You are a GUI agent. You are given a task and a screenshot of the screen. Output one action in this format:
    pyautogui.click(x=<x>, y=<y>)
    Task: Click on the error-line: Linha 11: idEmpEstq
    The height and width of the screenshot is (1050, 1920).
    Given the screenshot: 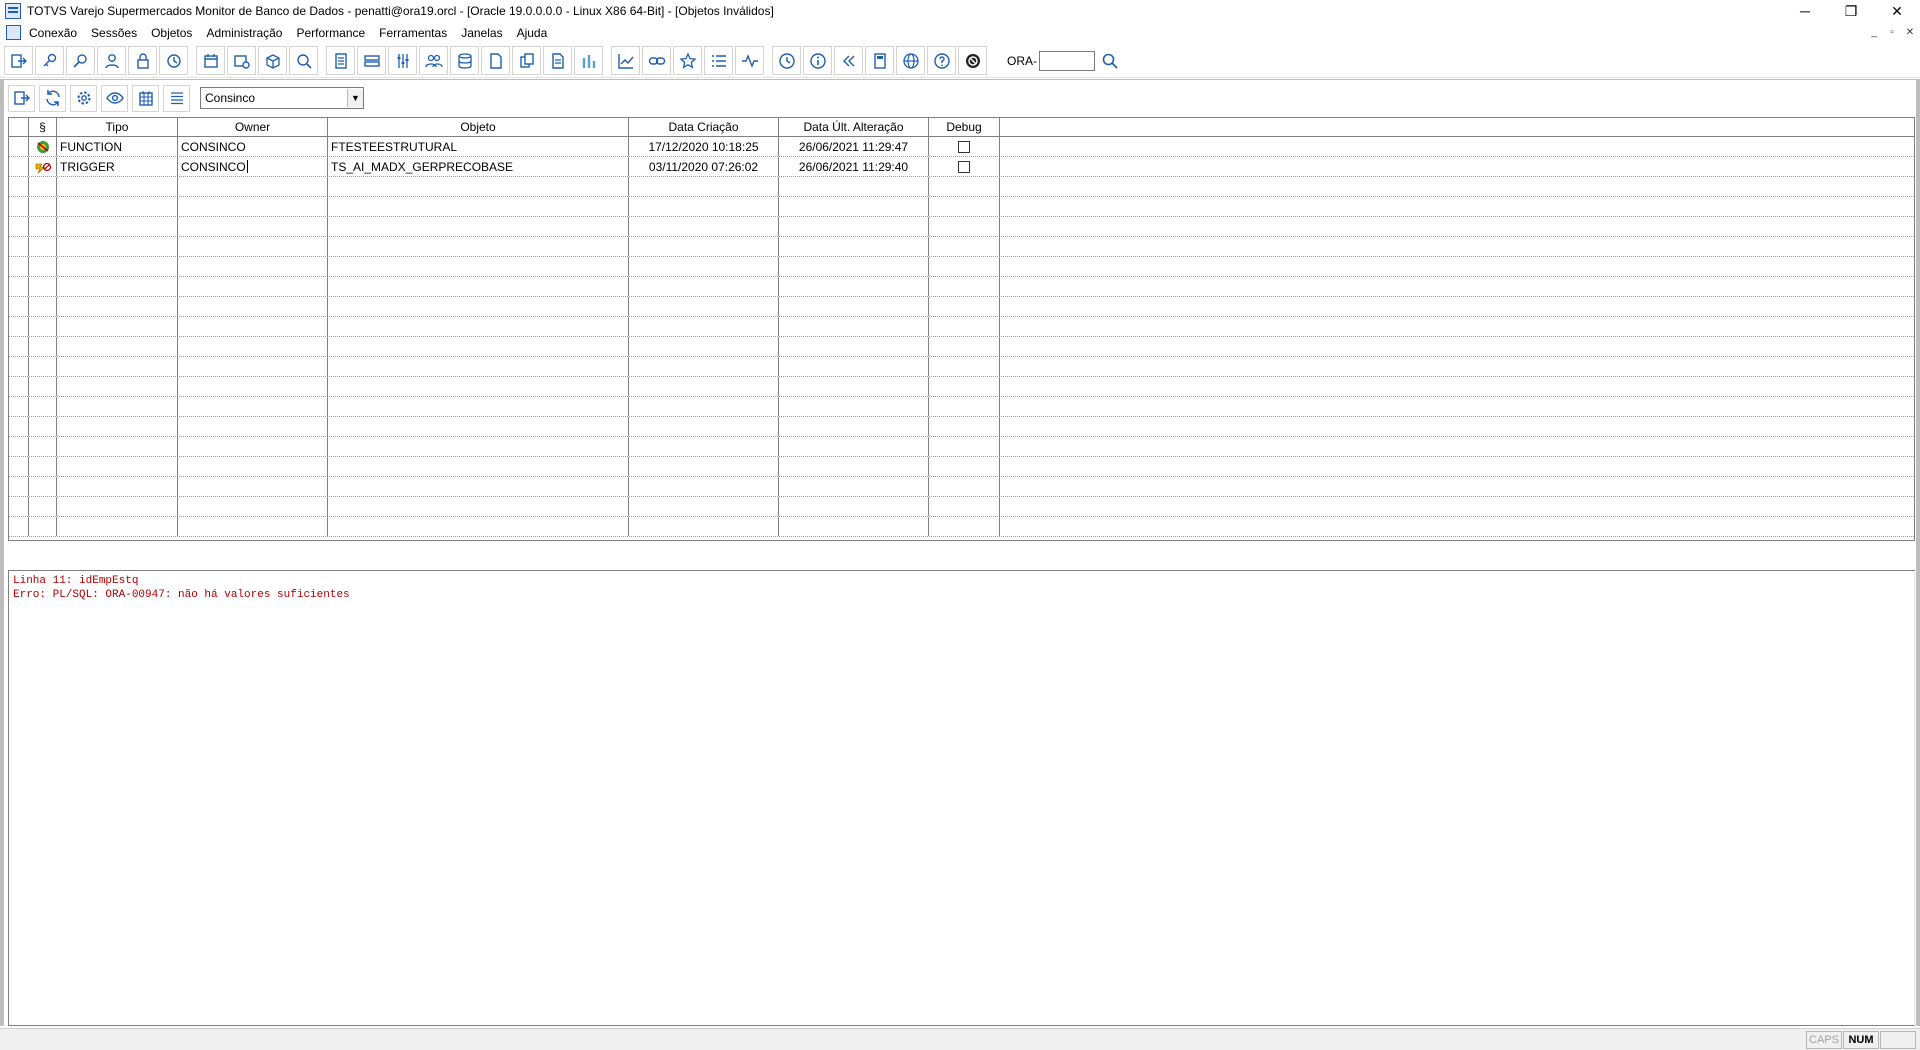 What is the action you would take?
    pyautogui.click(x=76, y=581)
    